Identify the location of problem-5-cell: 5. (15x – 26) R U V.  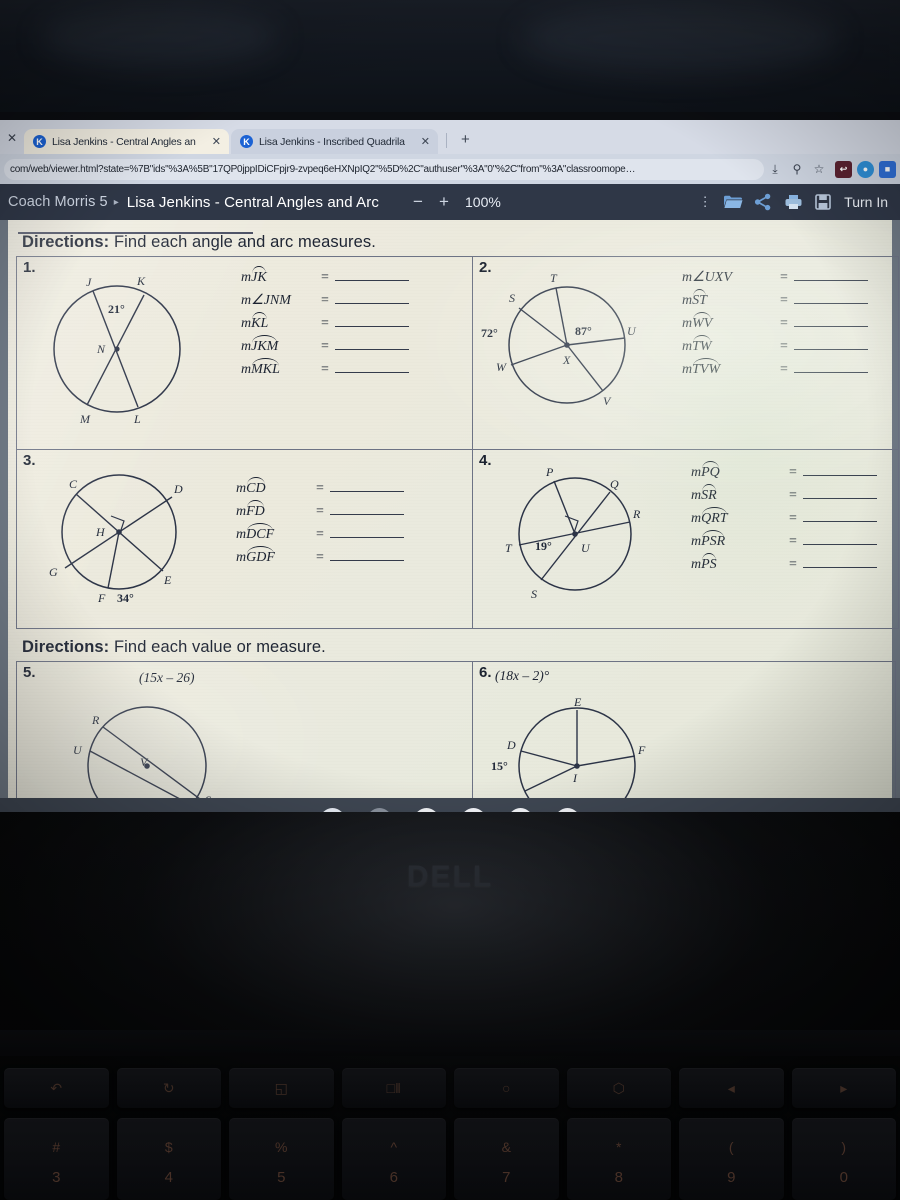
(244, 729).